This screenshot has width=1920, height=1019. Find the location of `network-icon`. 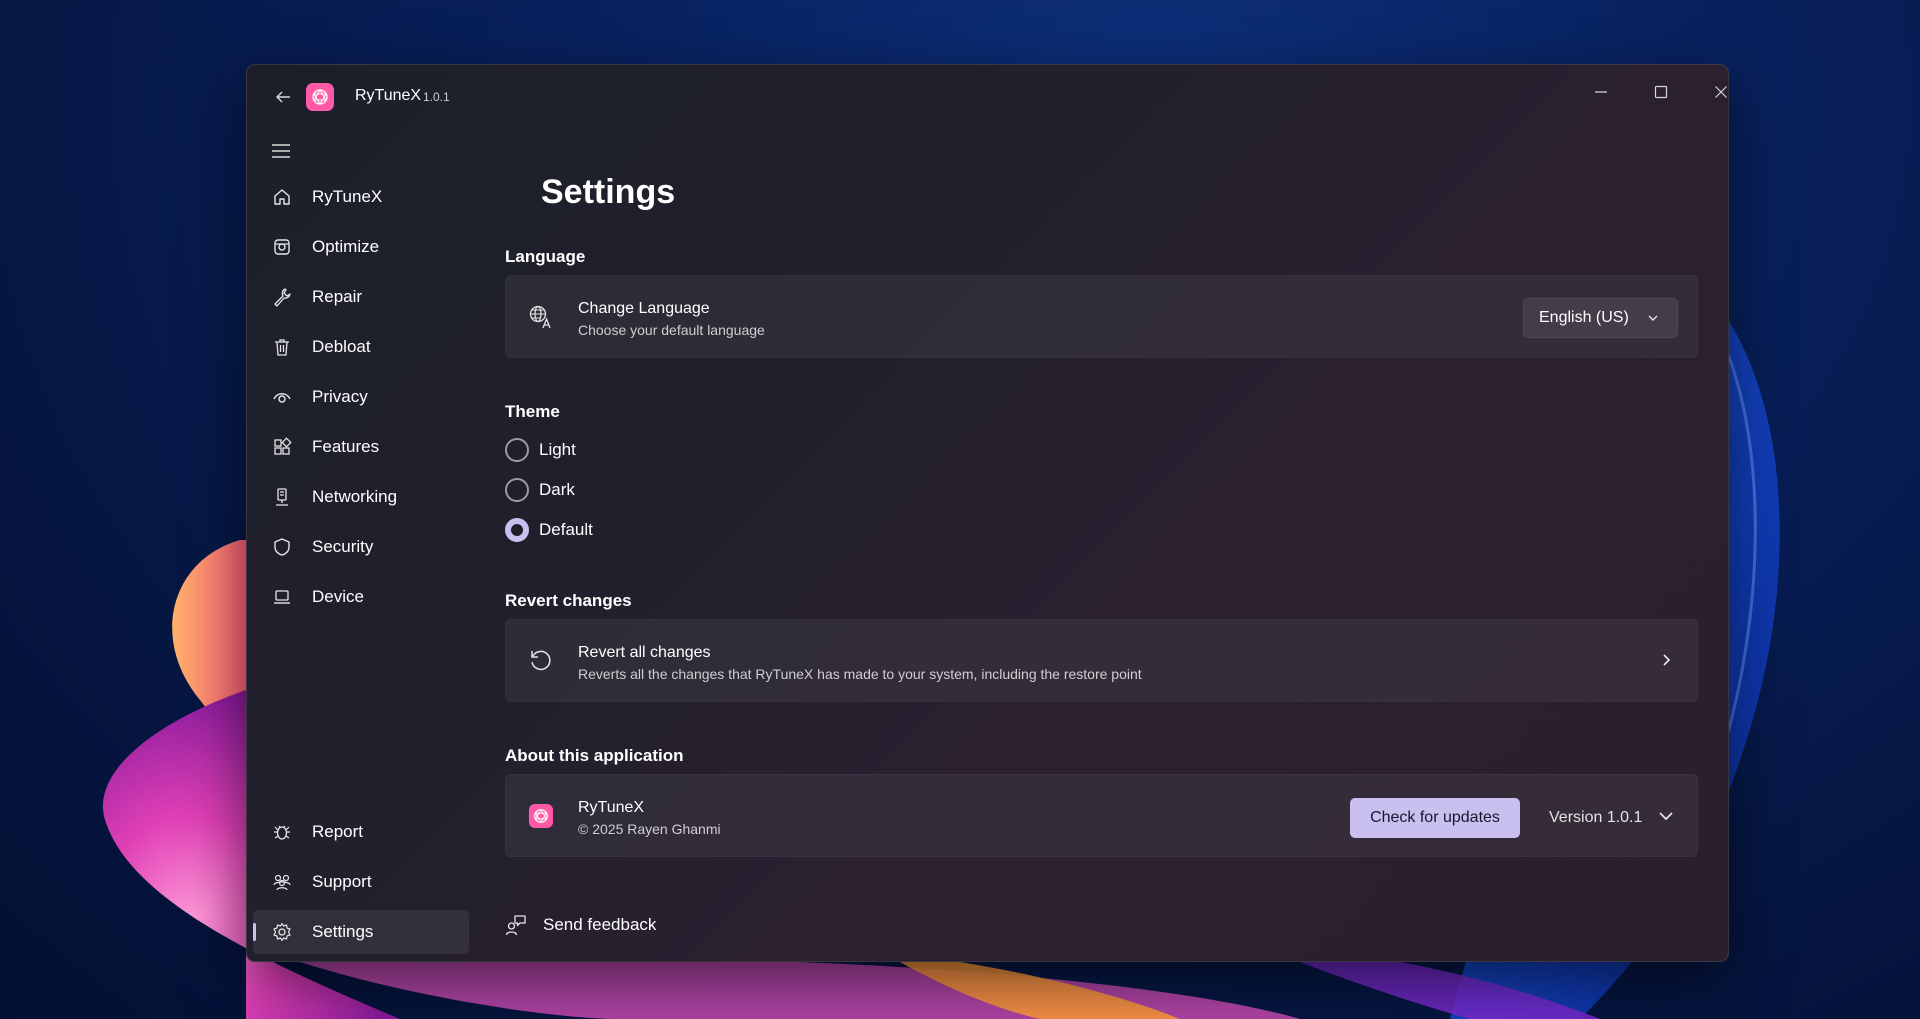

network-icon is located at coordinates (282, 497).